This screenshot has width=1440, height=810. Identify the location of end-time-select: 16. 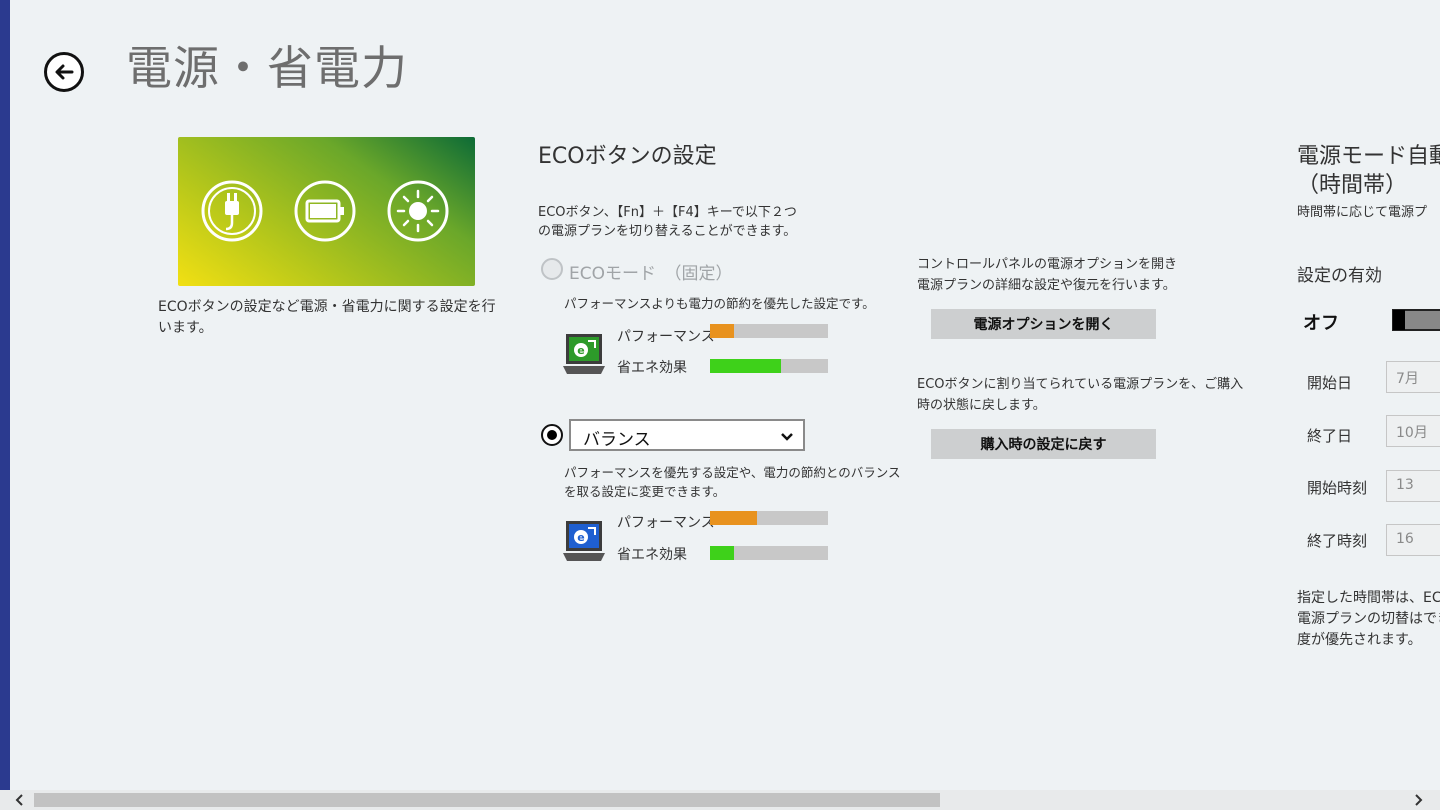
(1413, 540).